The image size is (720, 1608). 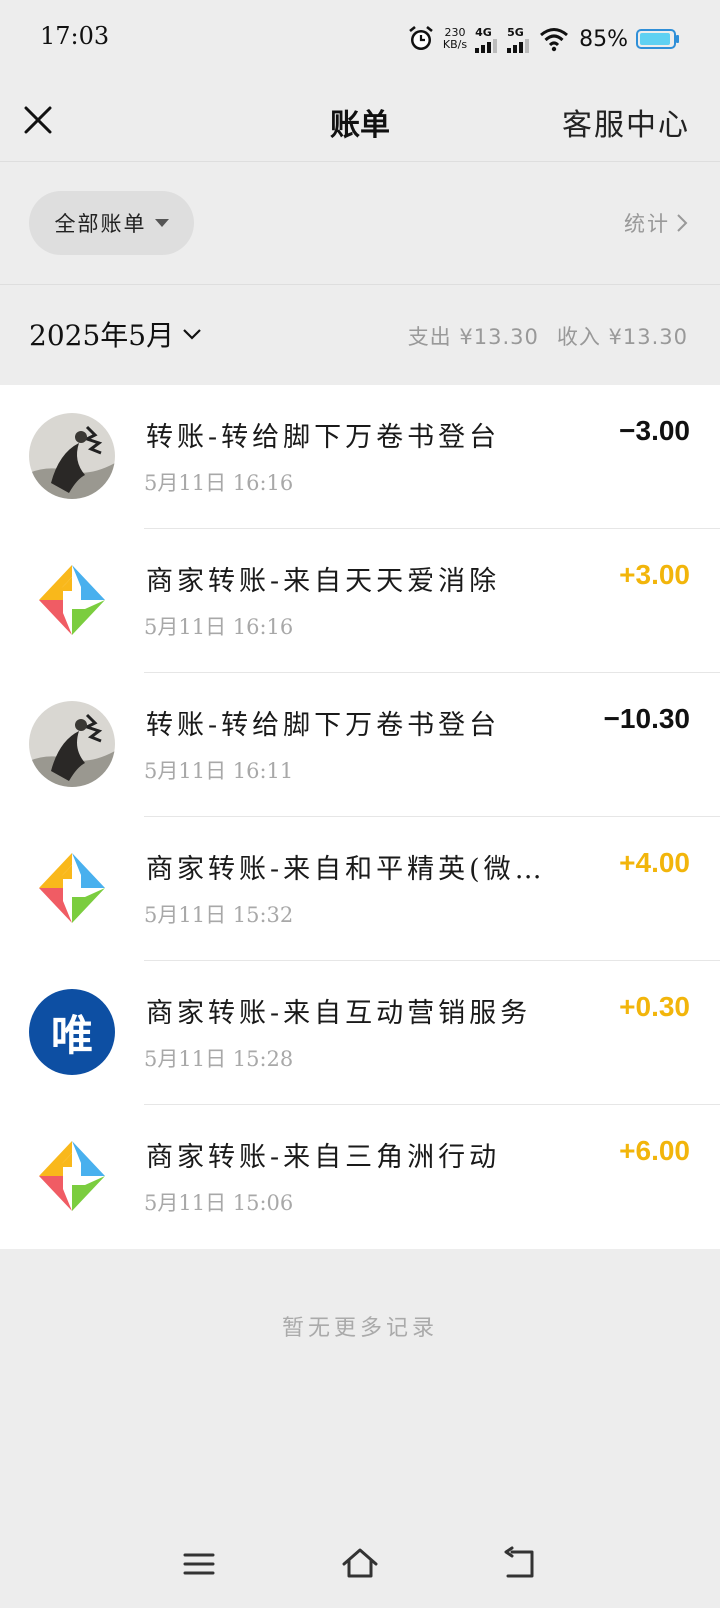 I want to click on transaction-amount: +4.00, so click(x=654, y=862).